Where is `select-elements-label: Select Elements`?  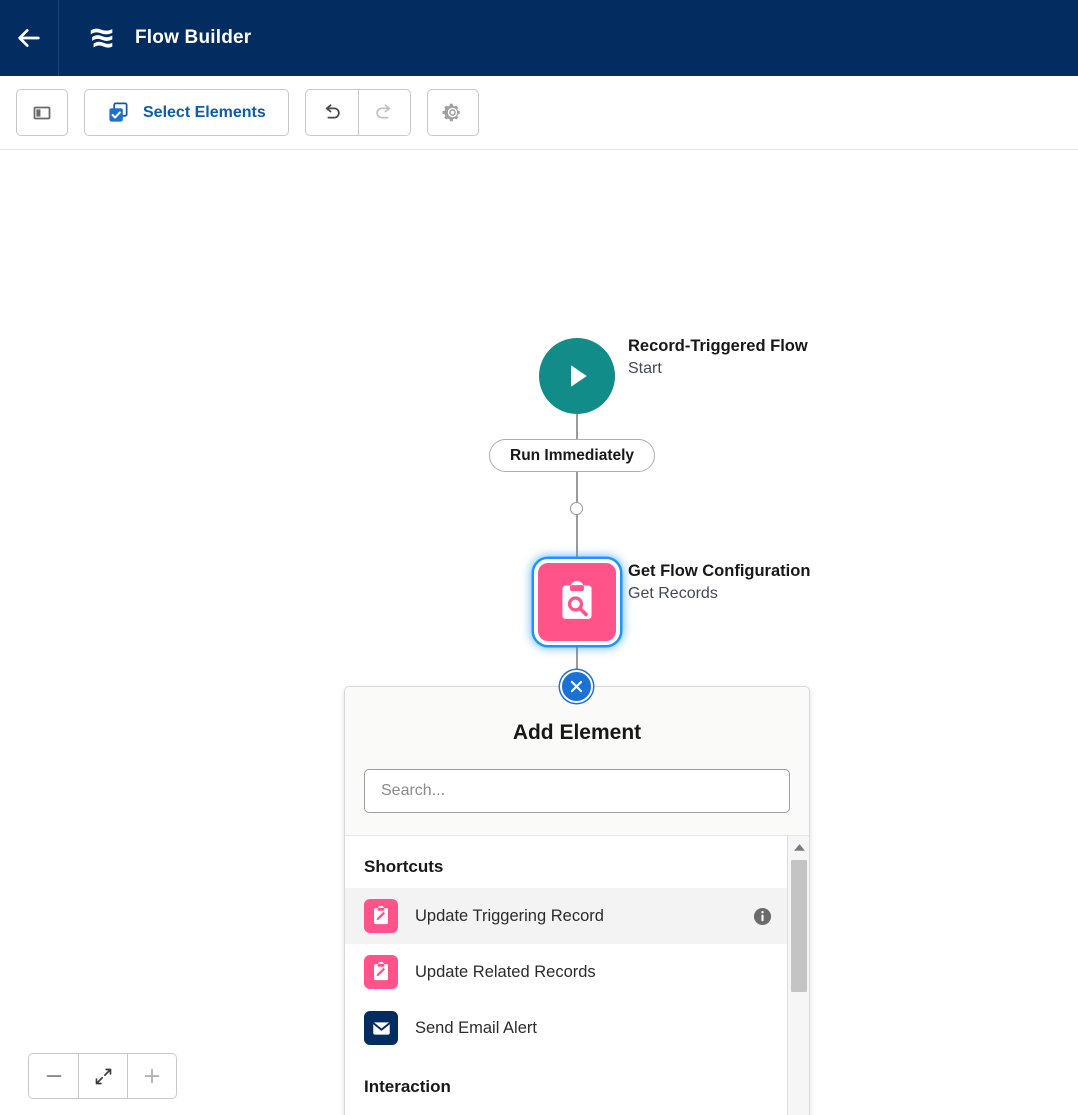 select-elements-label: Select Elements is located at coordinates (204, 112).